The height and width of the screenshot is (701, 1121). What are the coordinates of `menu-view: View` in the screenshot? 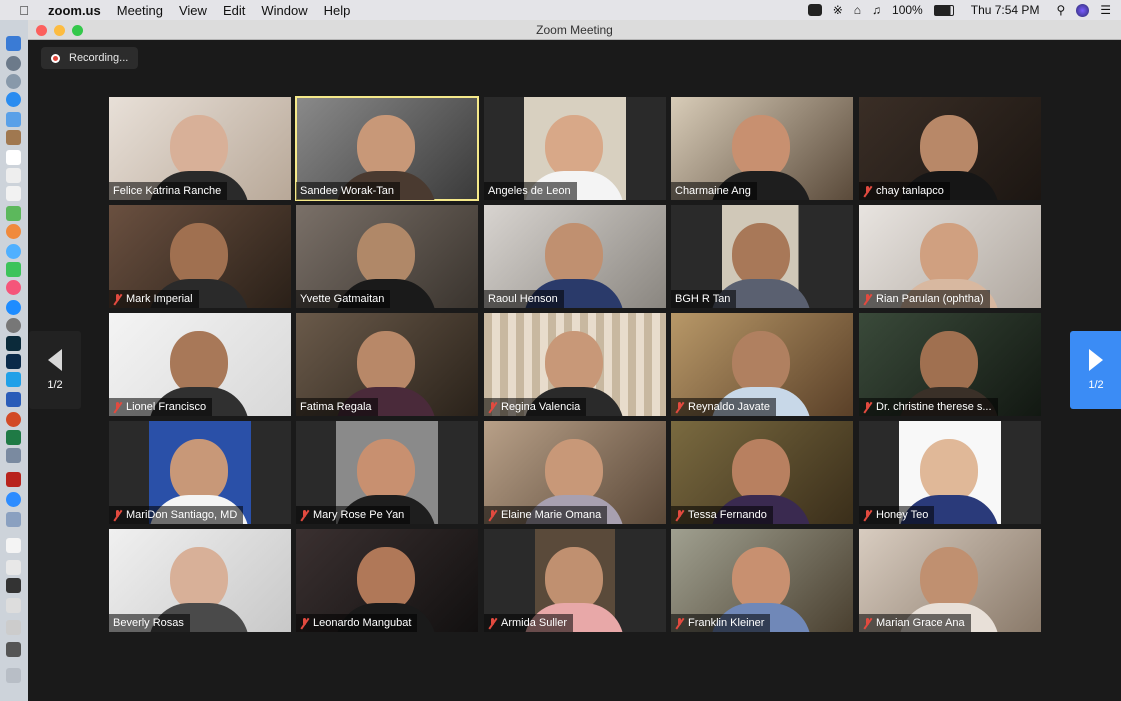 It's located at (193, 10).